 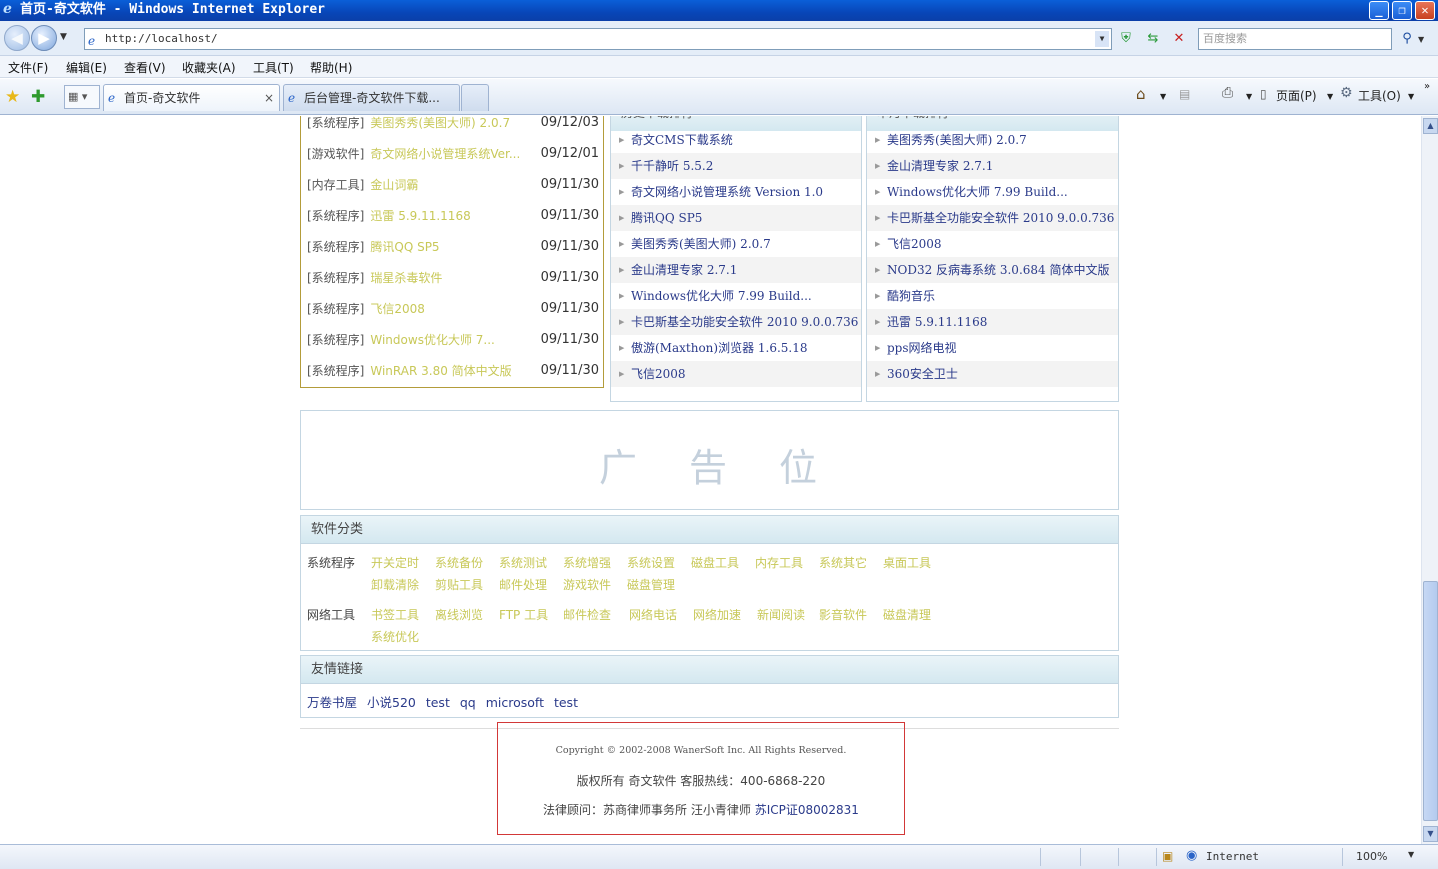 I want to click on friend-link: qq, so click(x=468, y=702).